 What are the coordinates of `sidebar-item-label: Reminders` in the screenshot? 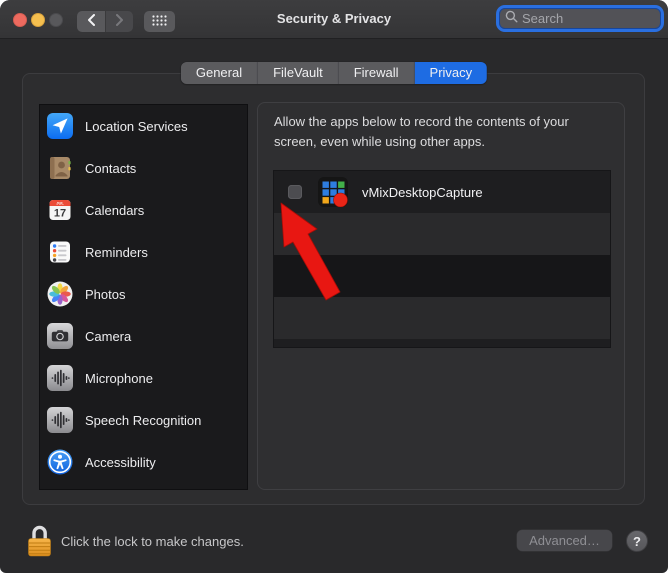 It's located at (116, 252).